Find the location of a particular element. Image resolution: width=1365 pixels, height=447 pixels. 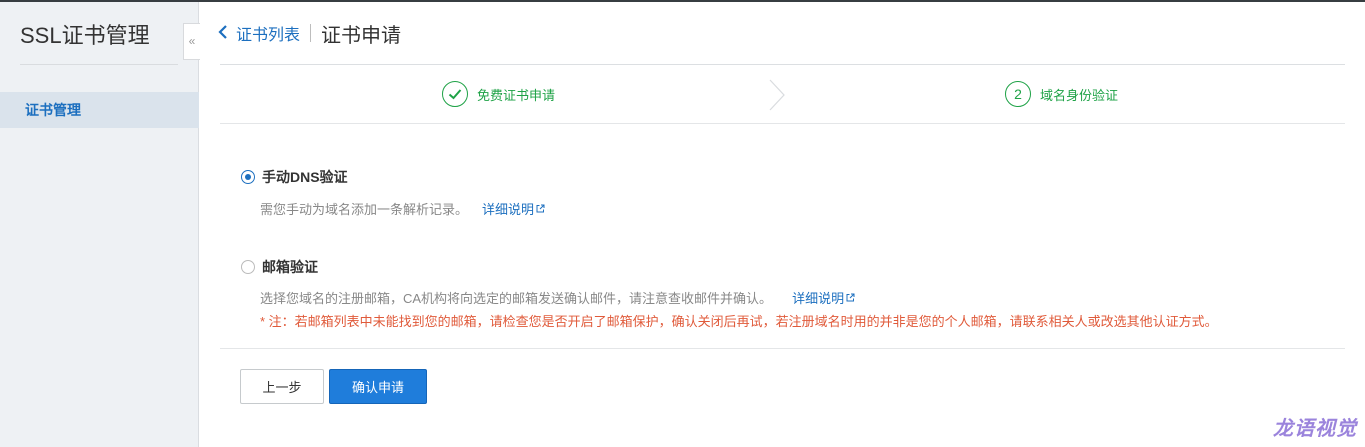

collapse-sidebar-button: « is located at coordinates (191, 41).